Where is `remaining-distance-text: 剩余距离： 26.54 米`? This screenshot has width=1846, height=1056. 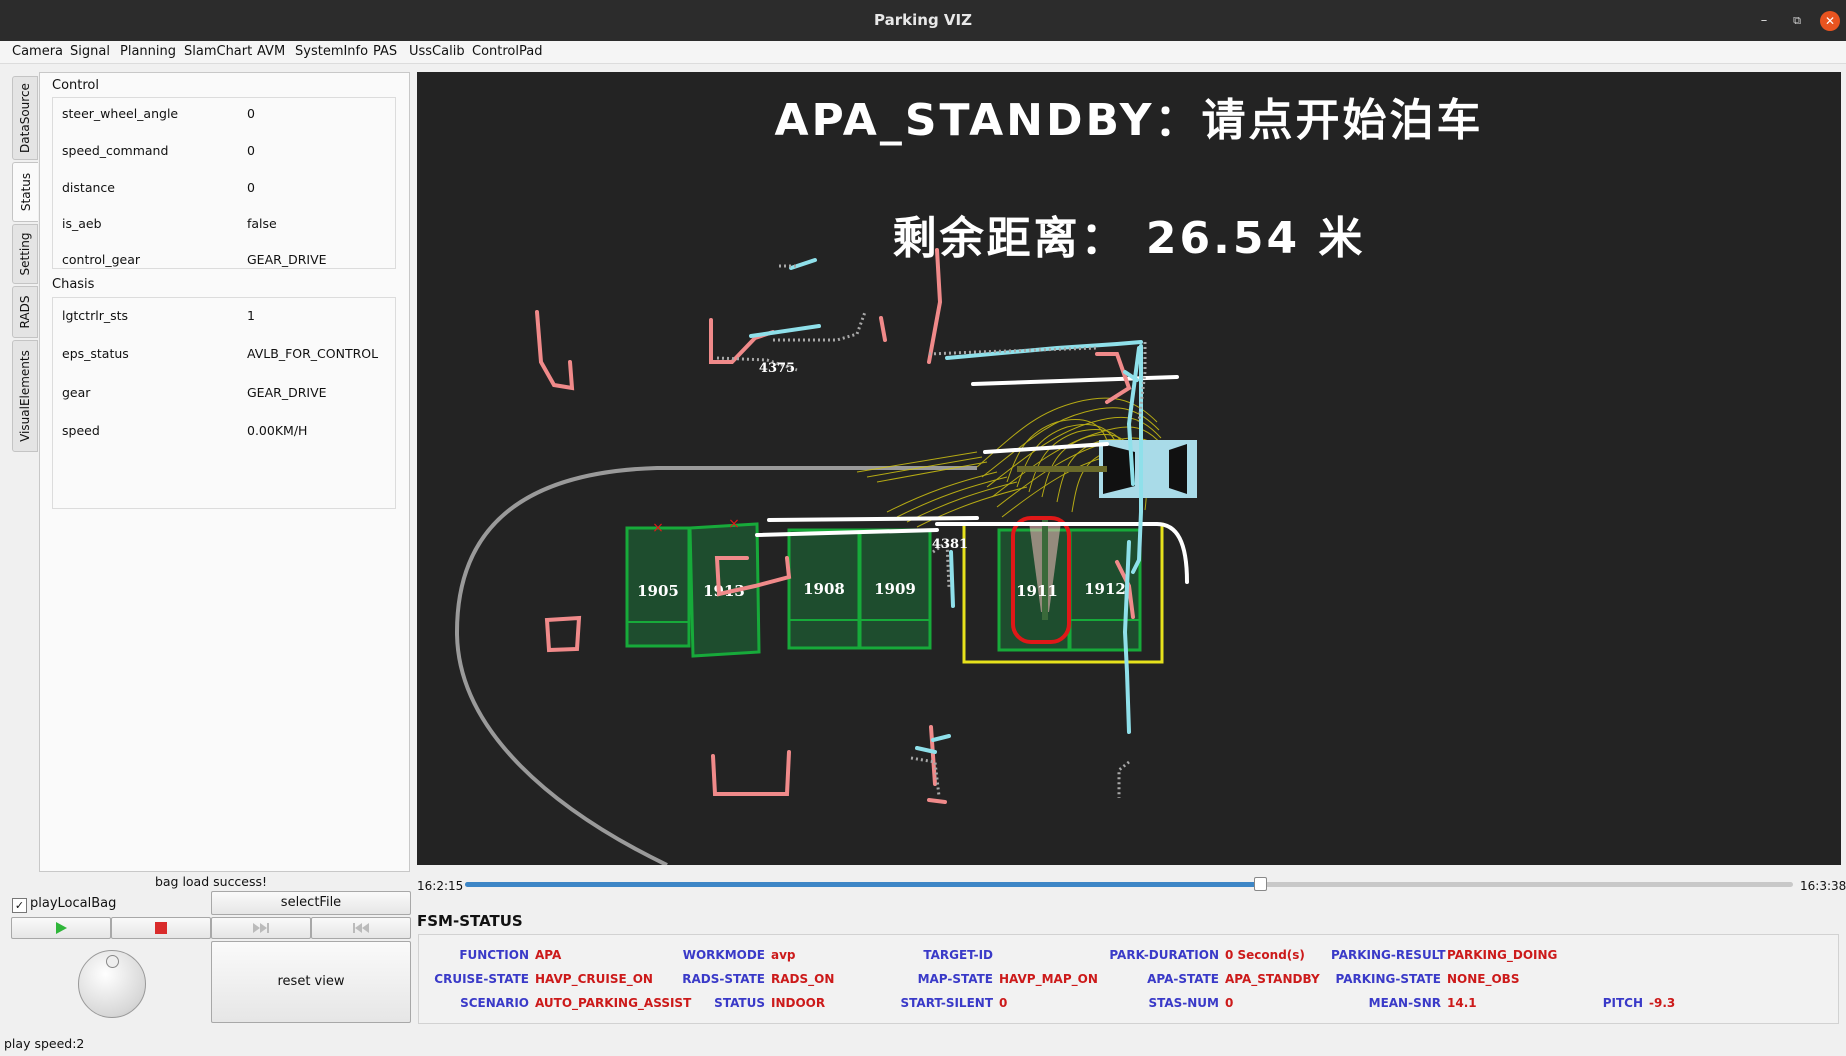
remaining-distance-text: 剩余距离： 26.54 米 is located at coordinates (1129, 238).